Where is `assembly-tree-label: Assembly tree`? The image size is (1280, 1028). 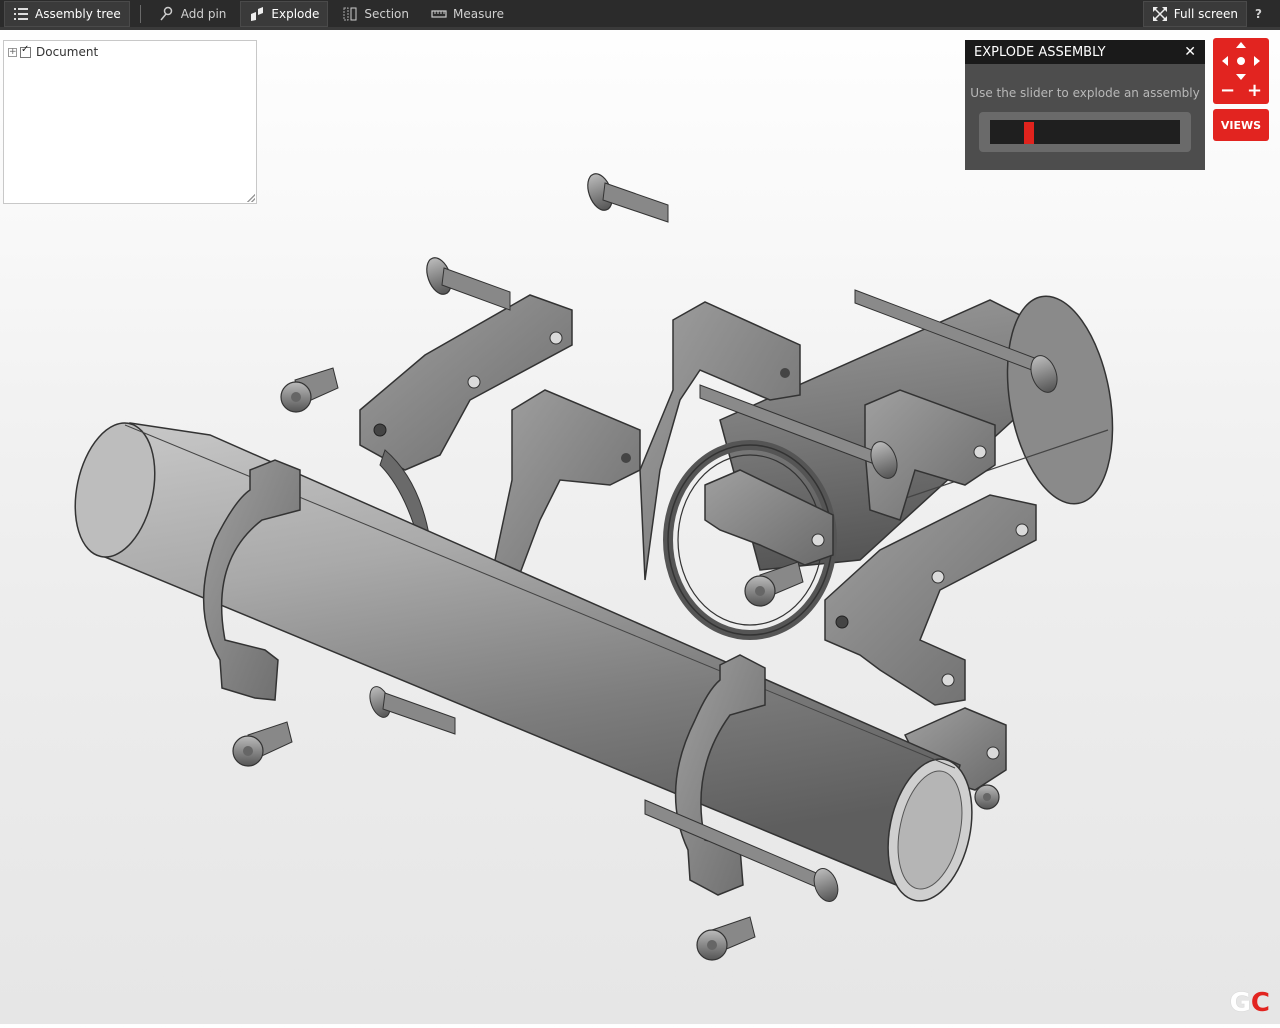 assembly-tree-label: Assembly tree is located at coordinates (78, 13).